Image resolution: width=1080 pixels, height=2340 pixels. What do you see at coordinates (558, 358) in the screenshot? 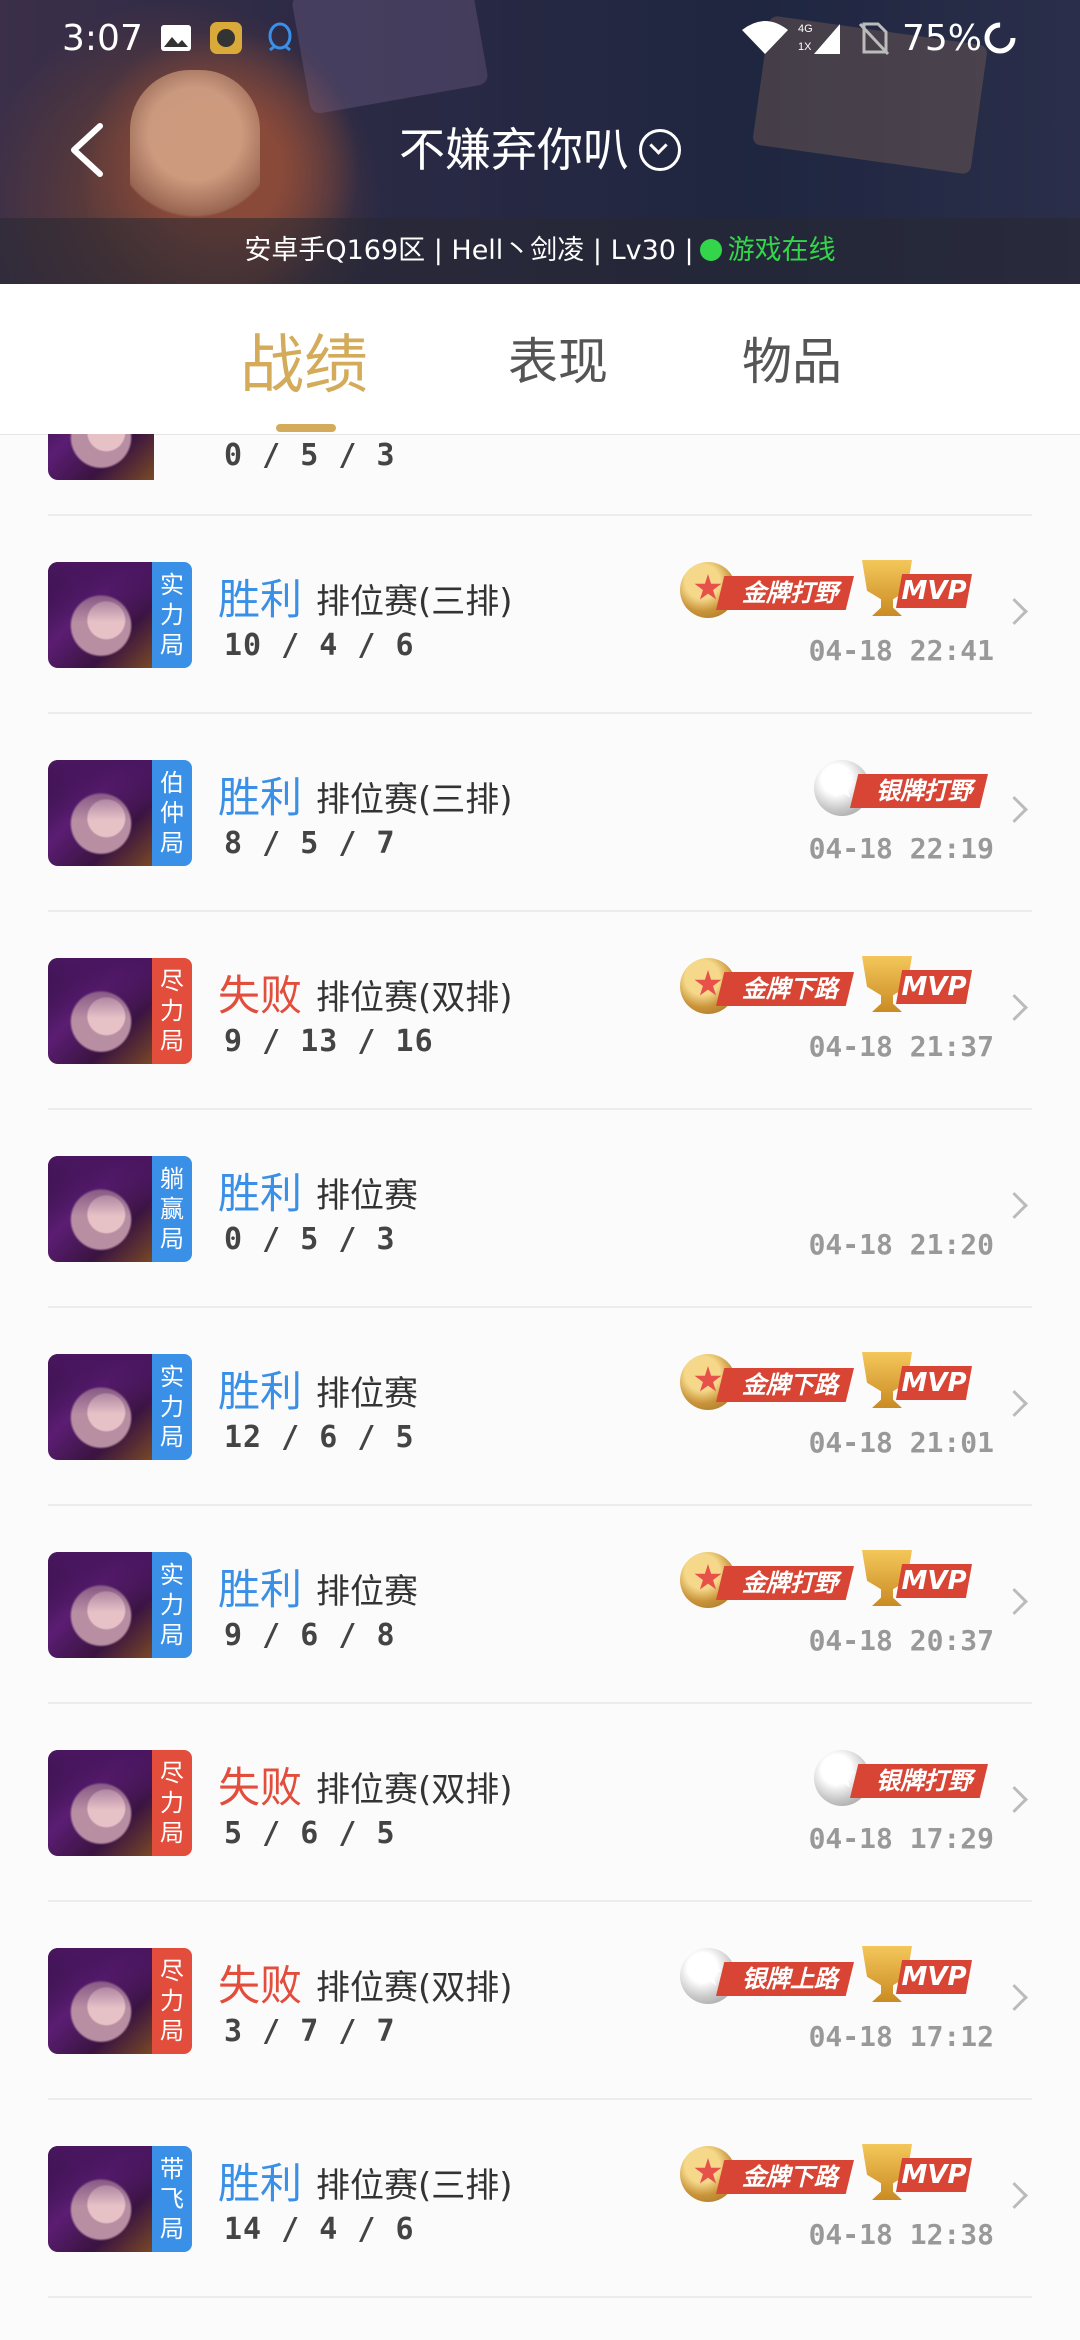
I see `tab-performance: 表现` at bounding box center [558, 358].